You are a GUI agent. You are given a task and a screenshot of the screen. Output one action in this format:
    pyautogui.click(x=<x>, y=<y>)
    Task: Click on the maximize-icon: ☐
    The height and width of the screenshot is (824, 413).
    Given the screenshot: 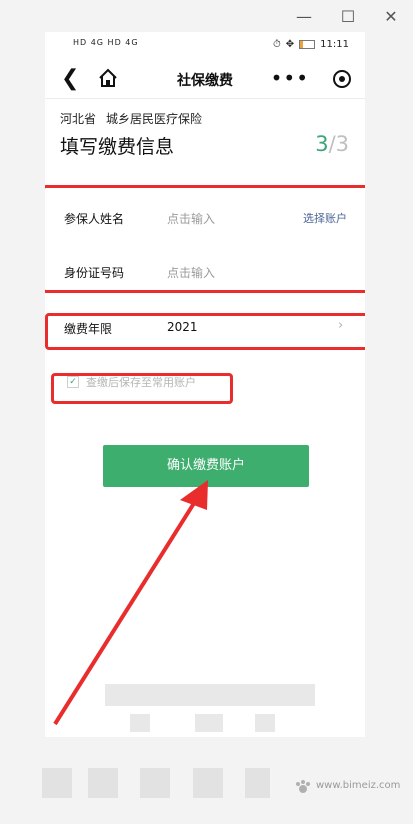 What is the action you would take?
    pyautogui.click(x=348, y=17)
    